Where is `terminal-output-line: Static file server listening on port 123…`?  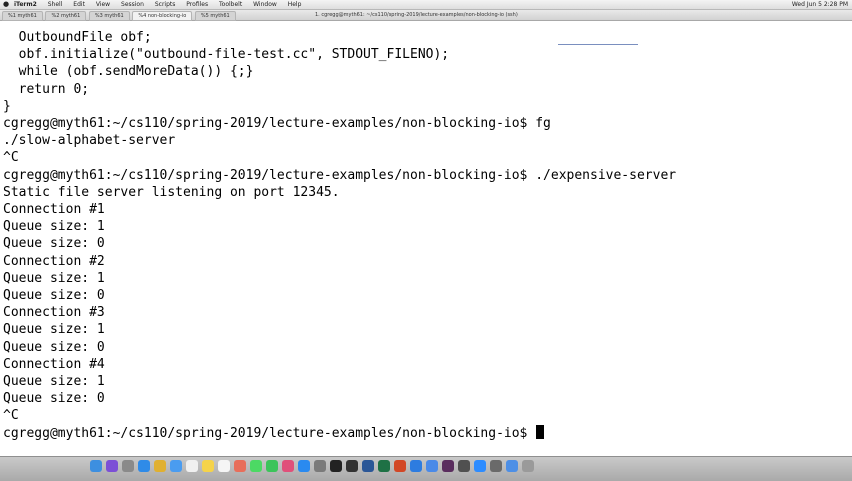 terminal-output-line: Static file server listening on port 123… is located at coordinates (171, 192).